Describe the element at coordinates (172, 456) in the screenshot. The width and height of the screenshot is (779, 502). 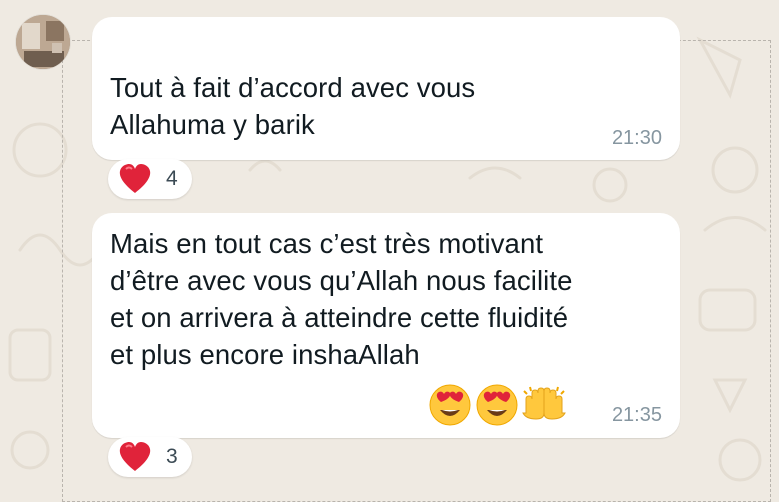
I see `reaction-count: 3` at that location.